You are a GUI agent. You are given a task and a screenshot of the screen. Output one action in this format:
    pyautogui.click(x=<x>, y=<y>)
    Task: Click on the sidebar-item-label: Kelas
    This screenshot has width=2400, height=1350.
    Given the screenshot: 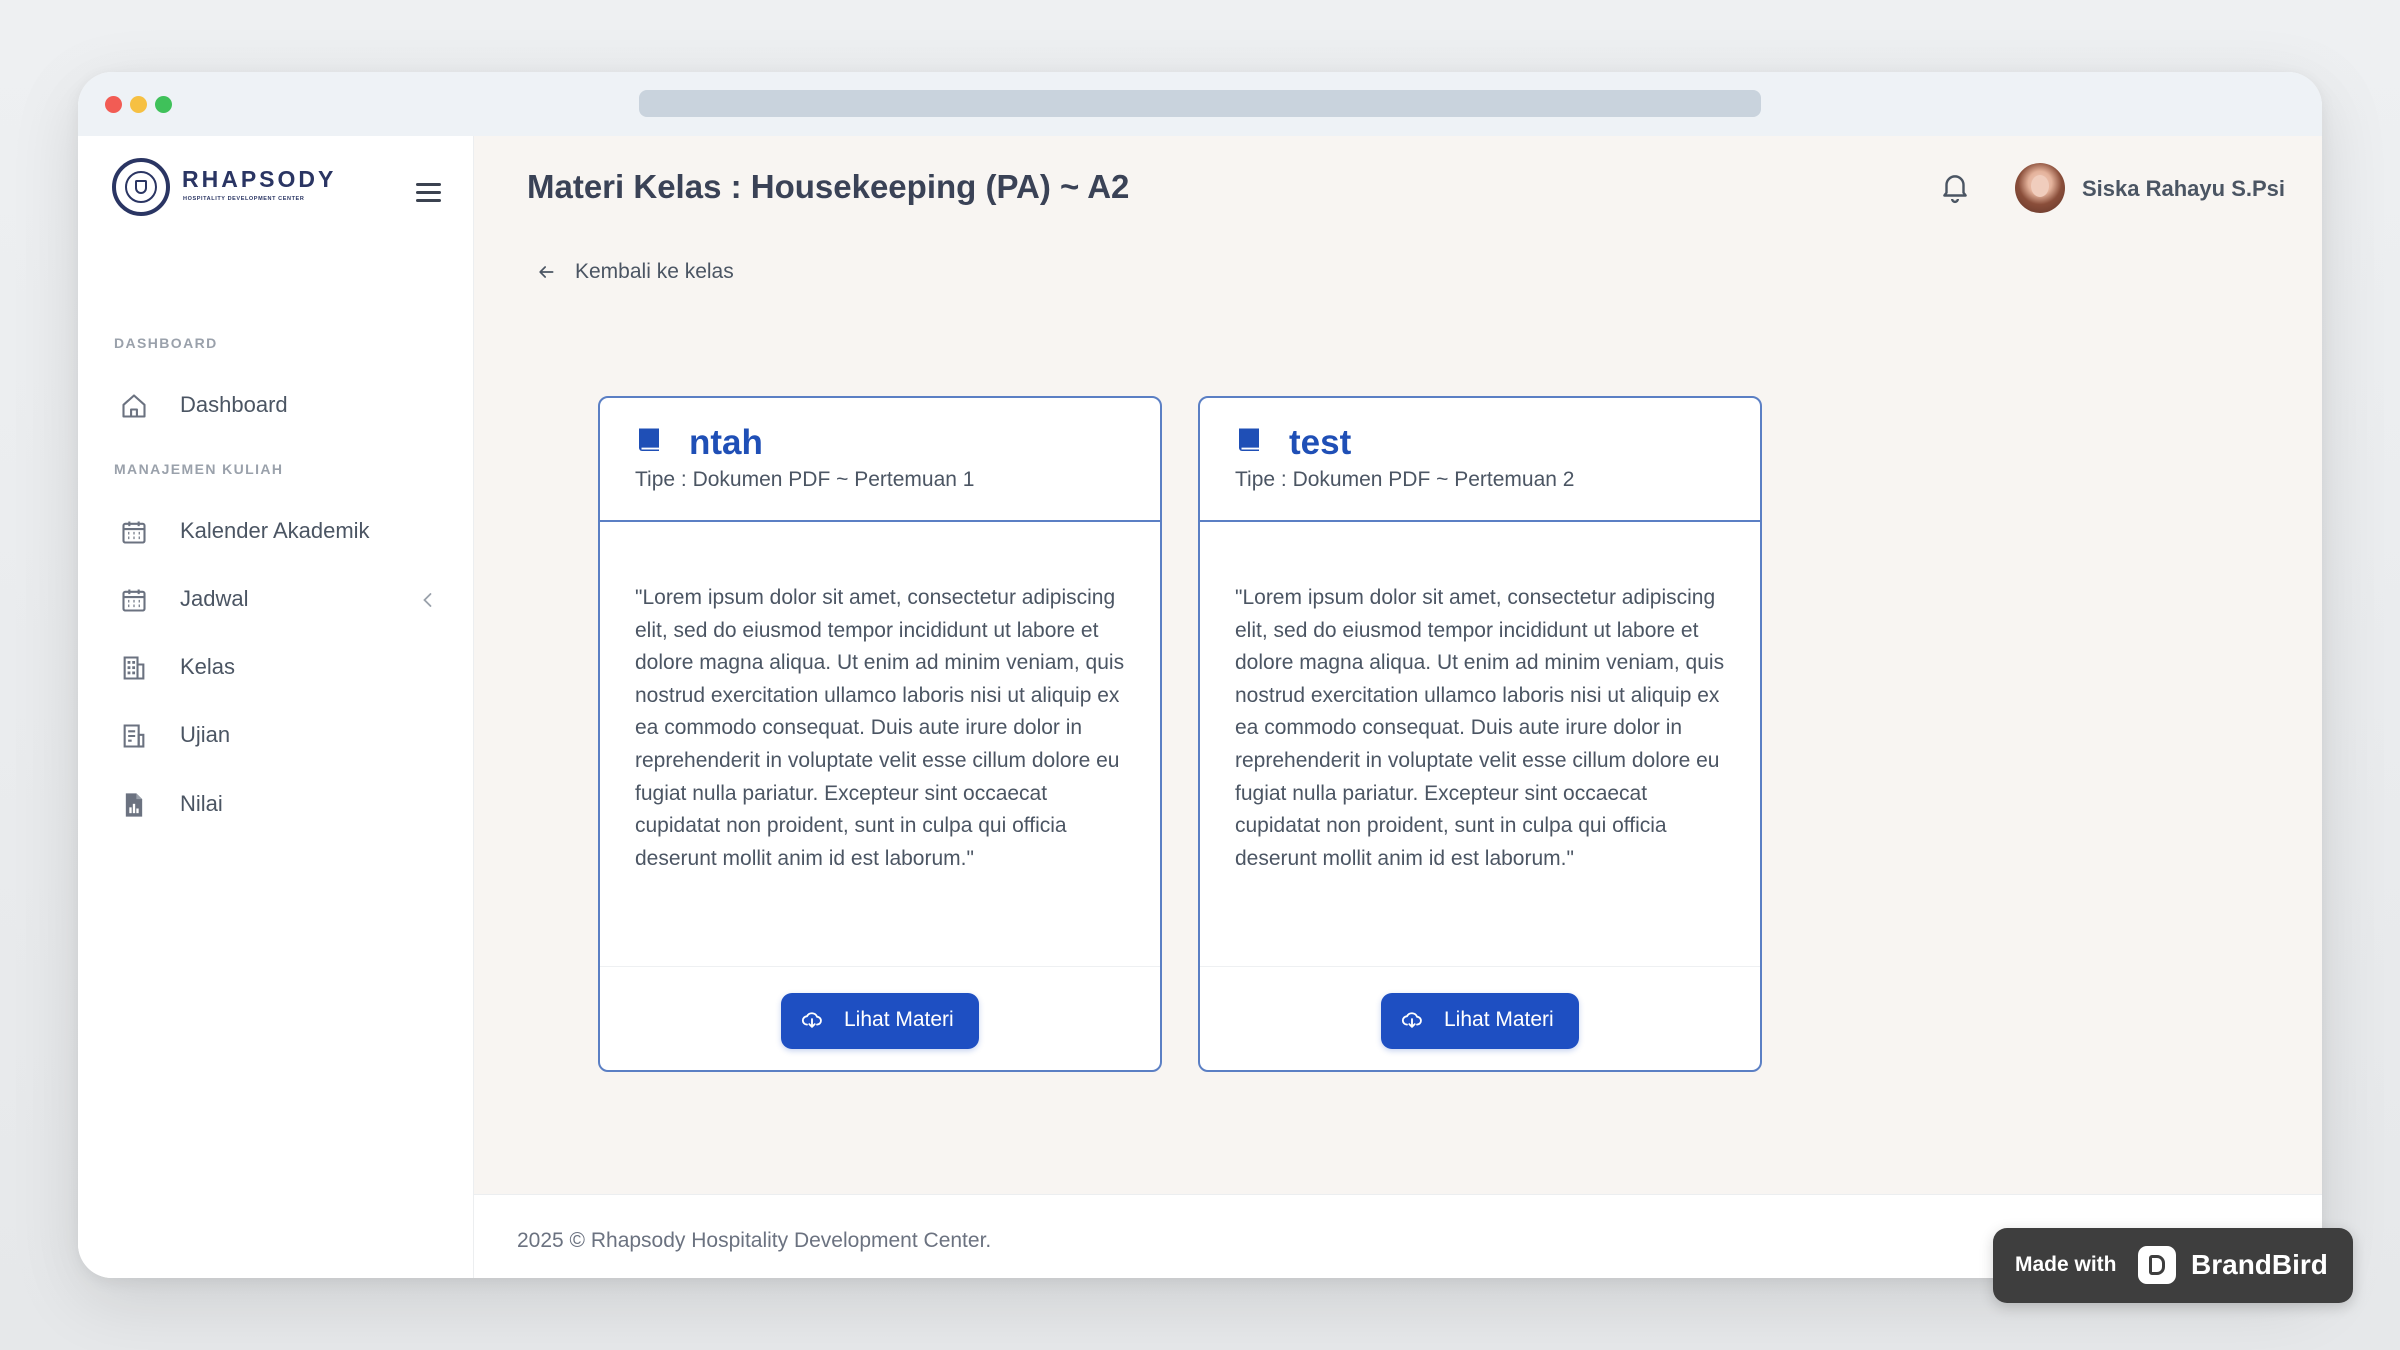 What is the action you would take?
    pyautogui.click(x=208, y=666)
    